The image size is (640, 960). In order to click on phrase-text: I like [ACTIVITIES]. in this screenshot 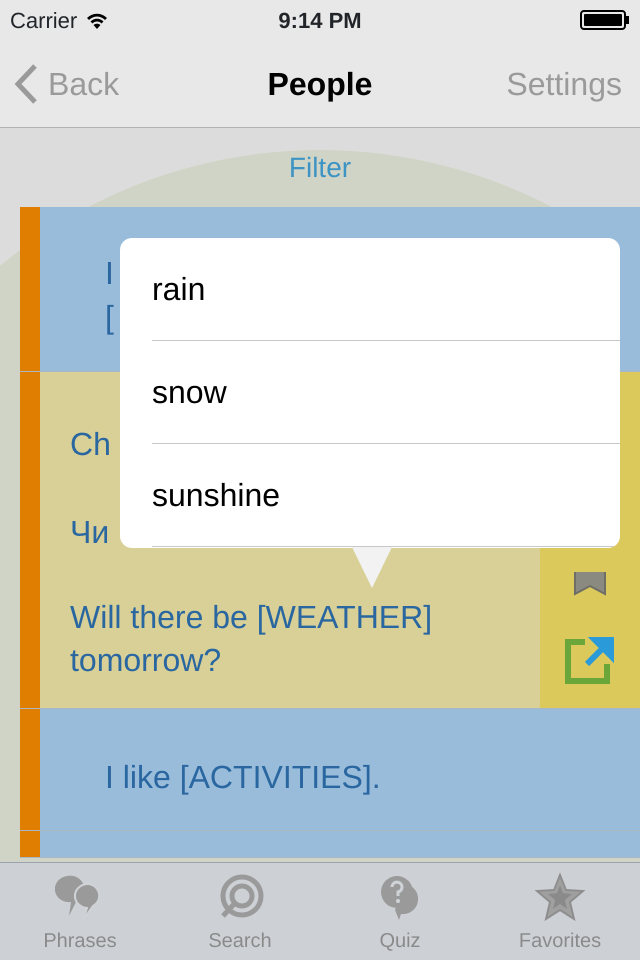, I will do `click(243, 777)`.